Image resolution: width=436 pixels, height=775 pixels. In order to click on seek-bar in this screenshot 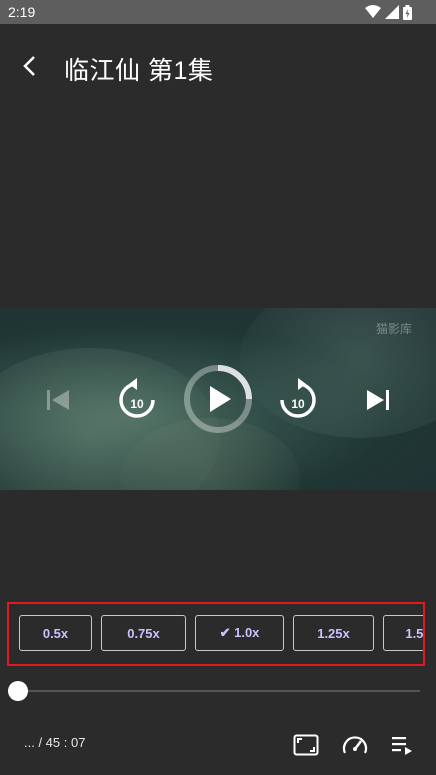, I will do `click(219, 691)`.